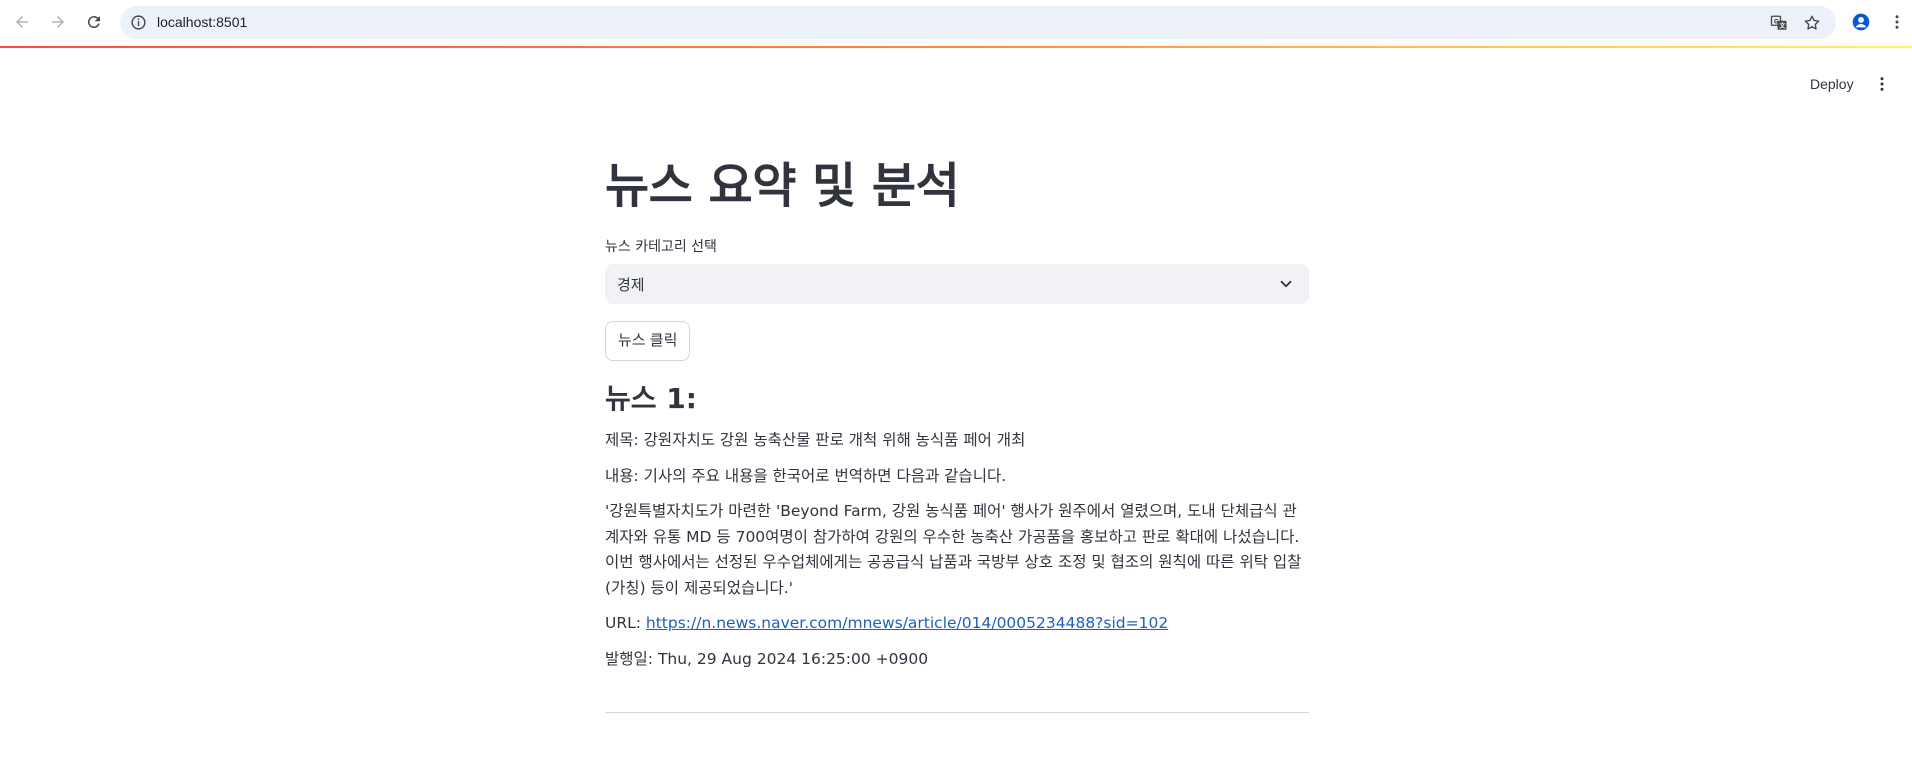  Describe the element at coordinates (815, 440) in the screenshot. I see `news-title: 제목: 강원자치도 강원 농축산물 판로 개척 위해 농식품 페어 개최` at that location.